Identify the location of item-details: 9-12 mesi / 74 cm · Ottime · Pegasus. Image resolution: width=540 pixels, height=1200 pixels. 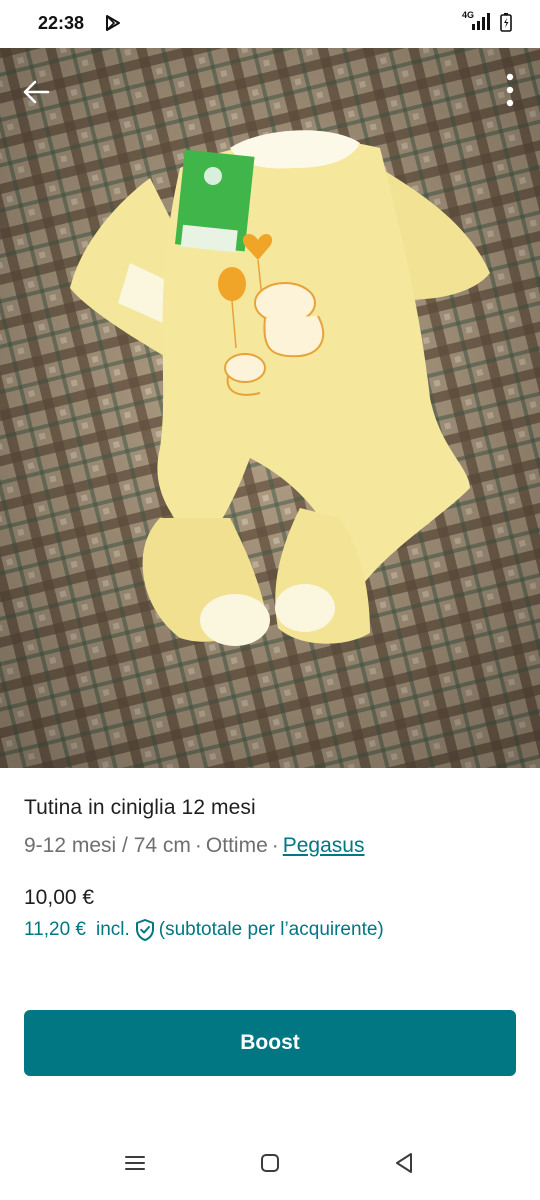
(270, 846).